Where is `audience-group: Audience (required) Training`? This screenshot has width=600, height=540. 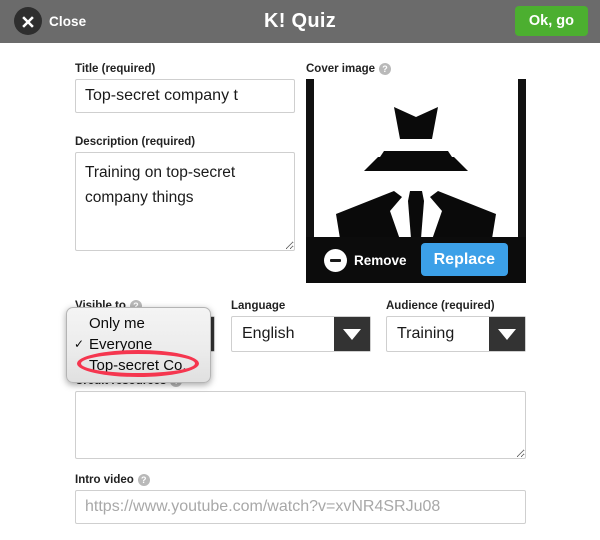 audience-group: Audience (required) Training is located at coordinates (456, 326).